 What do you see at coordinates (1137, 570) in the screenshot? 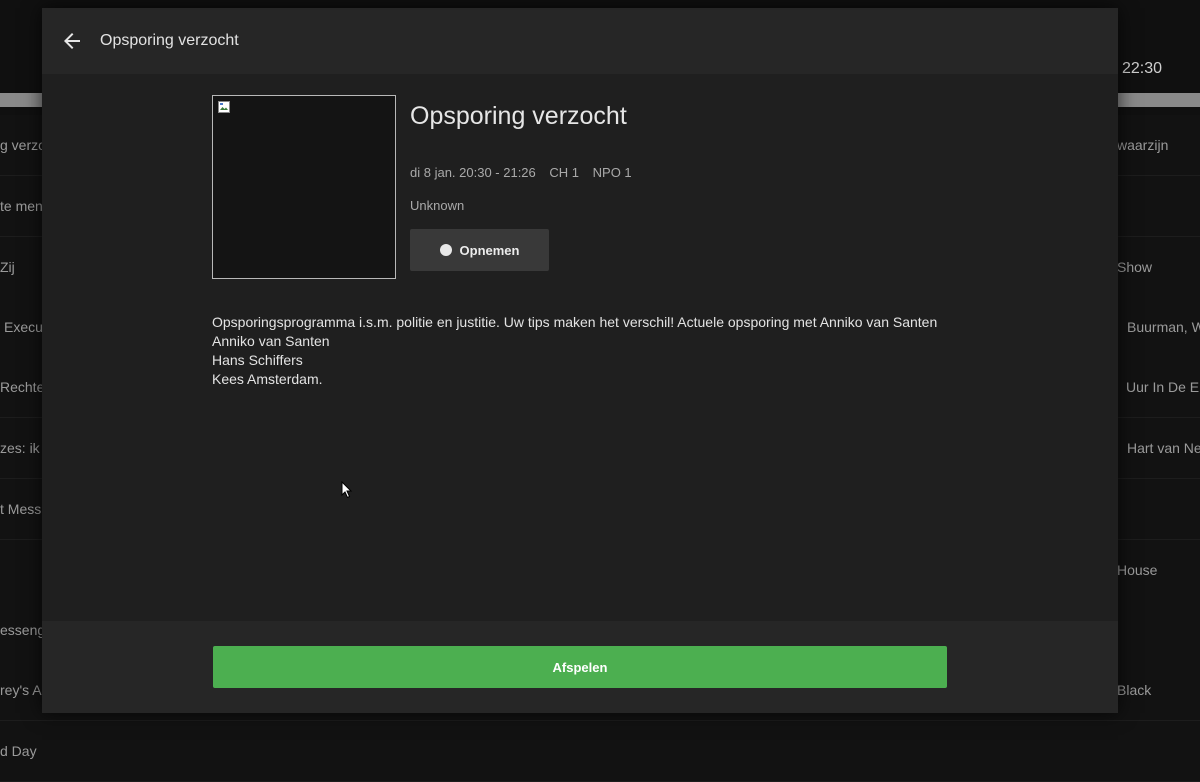
I see `guide-row-right: House` at bounding box center [1137, 570].